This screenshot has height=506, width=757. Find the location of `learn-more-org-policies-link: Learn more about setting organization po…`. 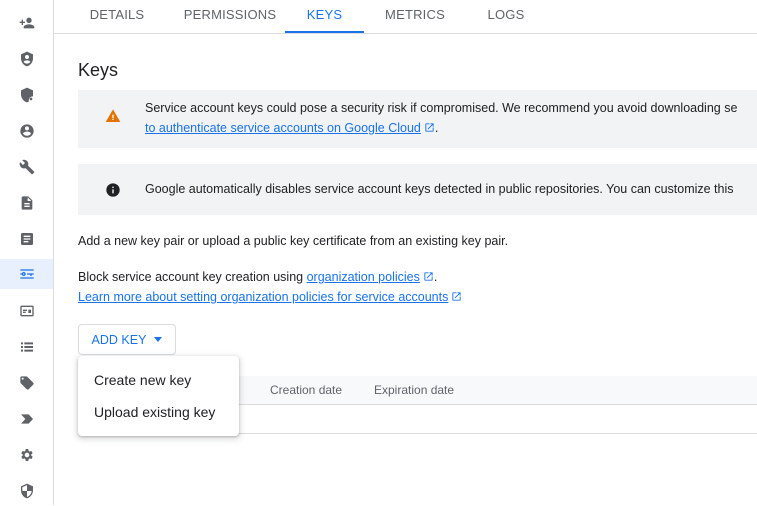

learn-more-org-policies-link: Learn more about setting organization po… is located at coordinates (263, 297).